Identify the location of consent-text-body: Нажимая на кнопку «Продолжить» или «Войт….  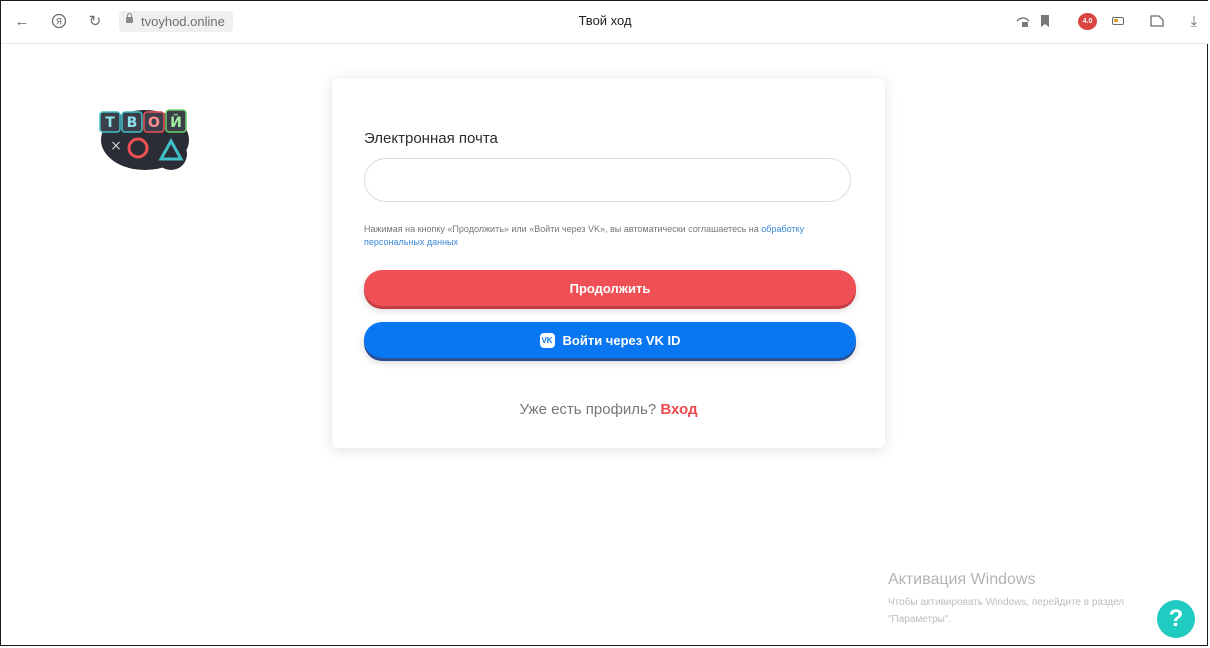
(561, 229).